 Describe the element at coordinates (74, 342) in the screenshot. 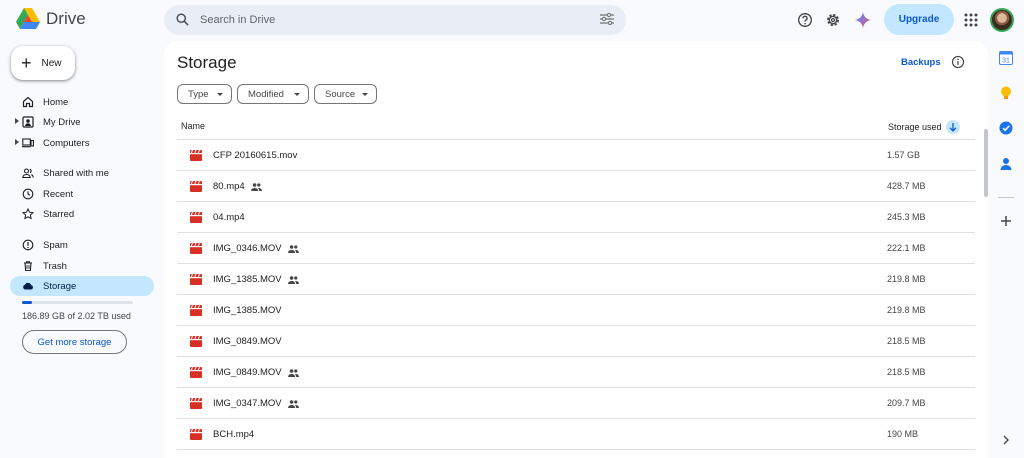

I see `get-more-storage-button: Get more storage` at that location.